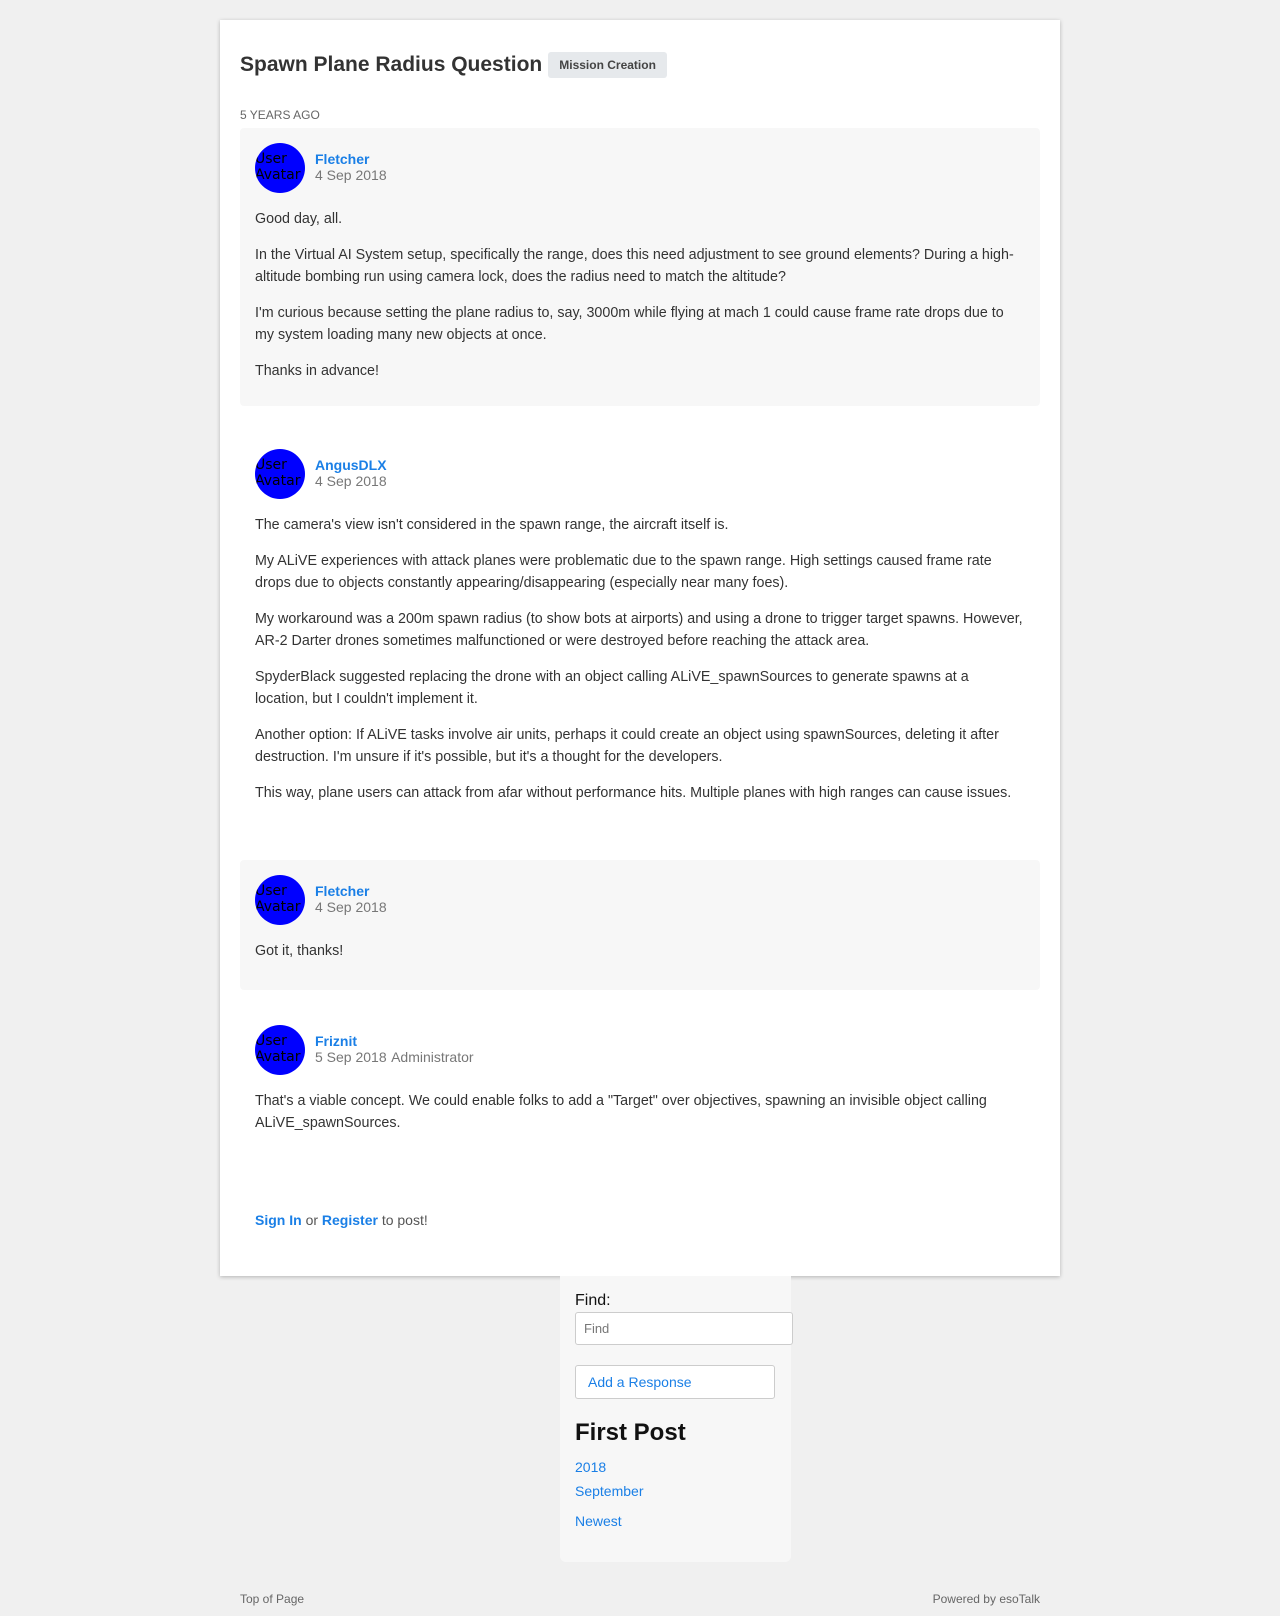 Image resolution: width=1280 pixels, height=1616 pixels. Describe the element at coordinates (351, 465) in the screenshot. I see `post-author: AngusDLX` at that location.